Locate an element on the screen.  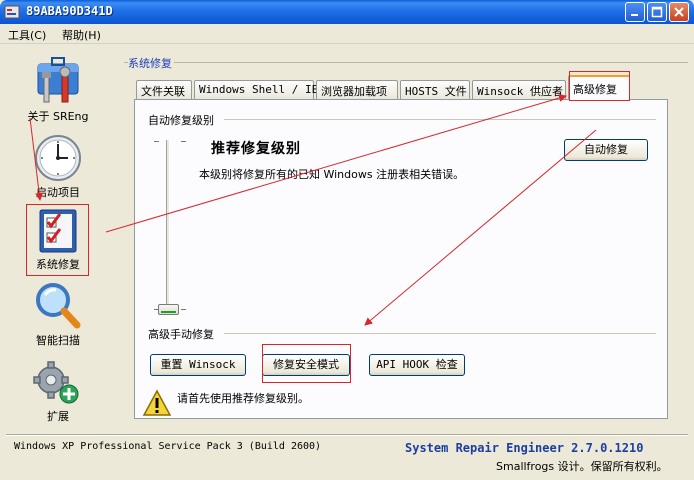
sidebar-item-label: 启动项目 is located at coordinates (58, 192).